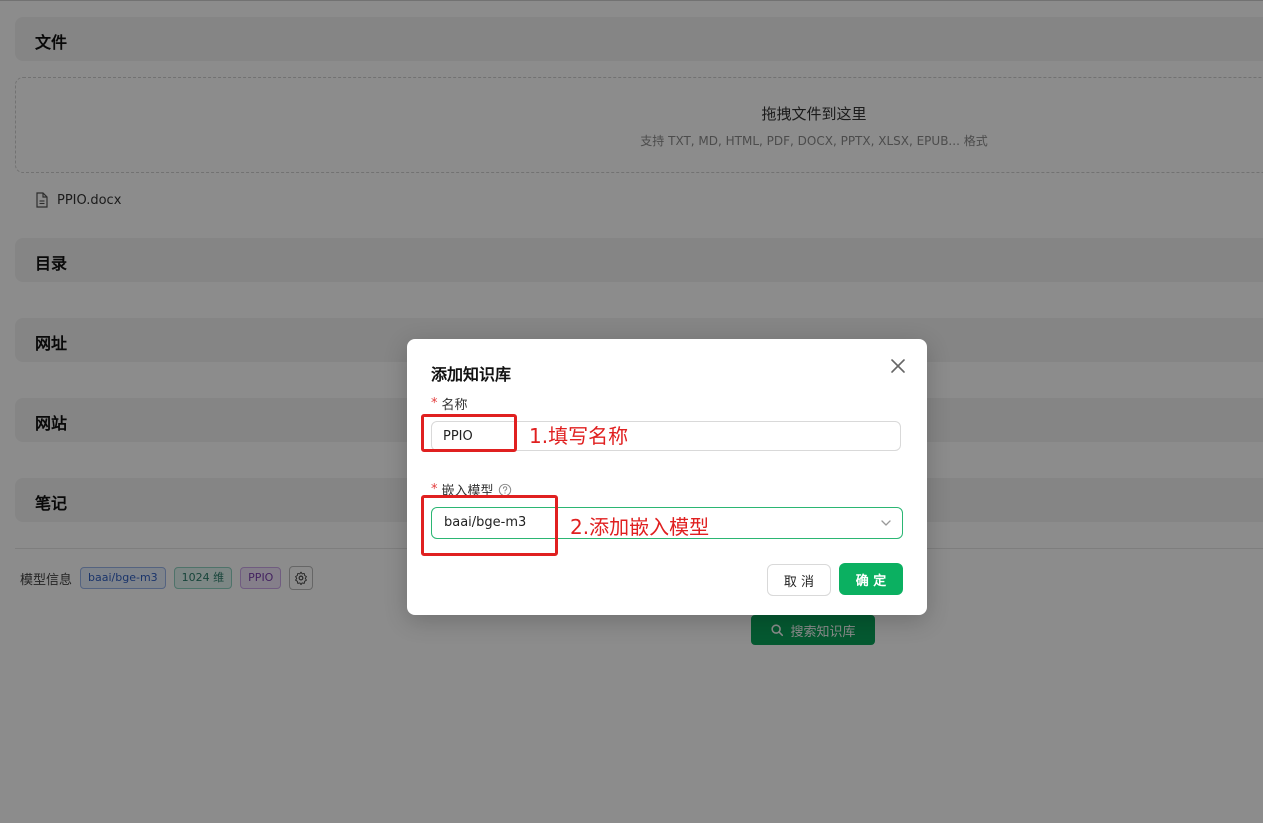 Image resolution: width=1263 pixels, height=823 pixels. Describe the element at coordinates (799, 580) in the screenshot. I see `cancel-button: 取 消` at that location.